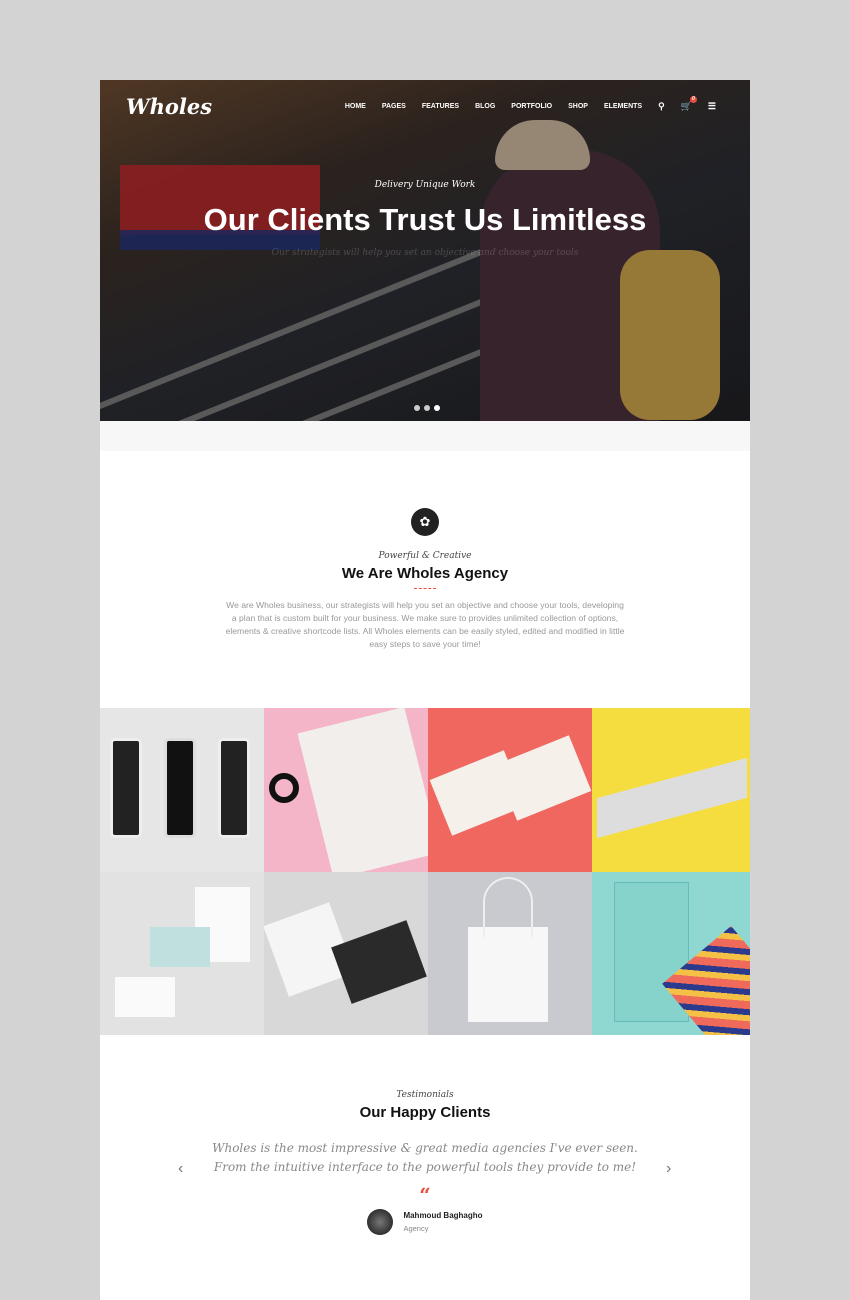 Image resolution: width=850 pixels, height=1300 pixels. I want to click on next-arrow-icon: ›, so click(668, 1169).